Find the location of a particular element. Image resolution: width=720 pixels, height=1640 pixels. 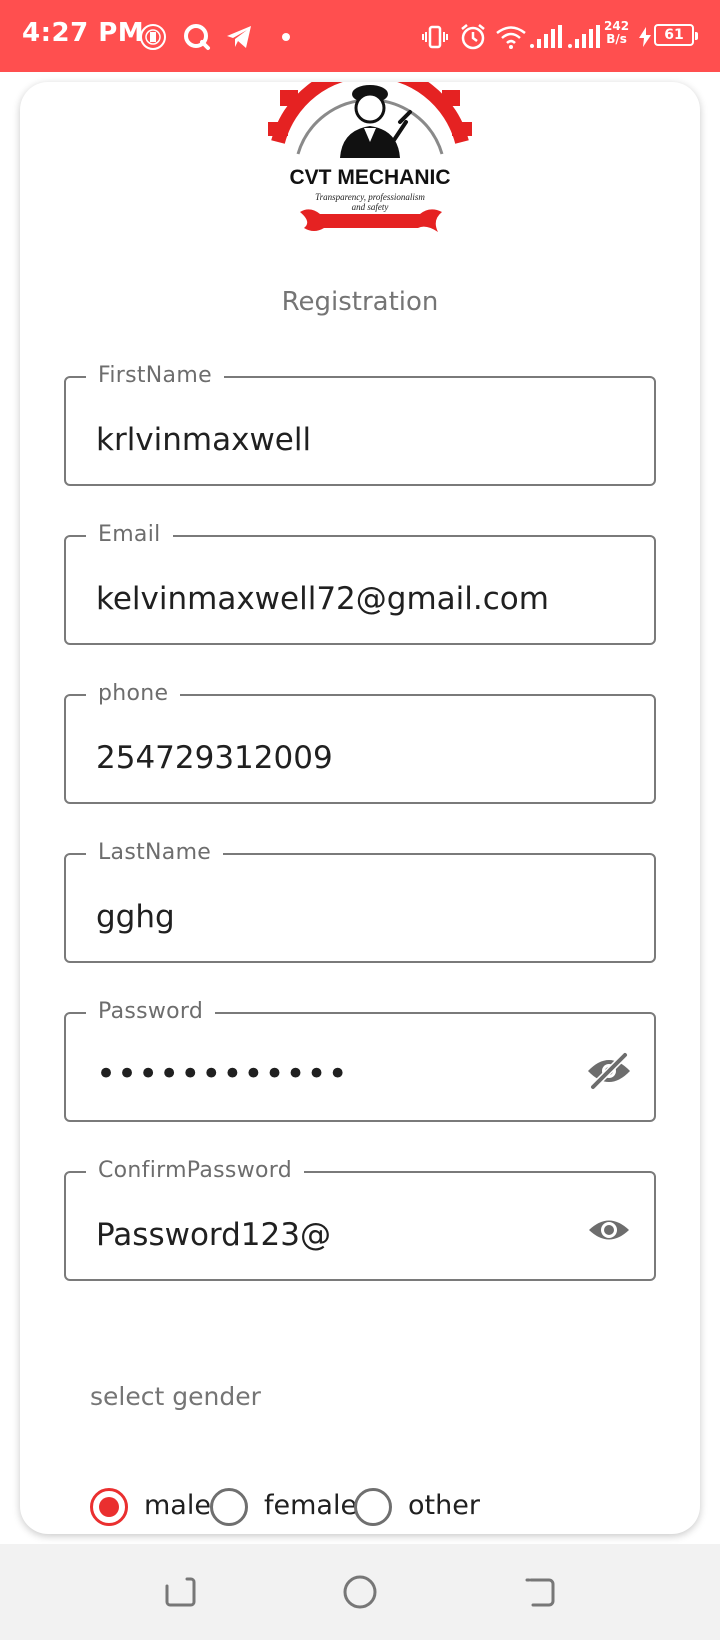

phone-input: 254729312009 is located at coordinates (214, 758).